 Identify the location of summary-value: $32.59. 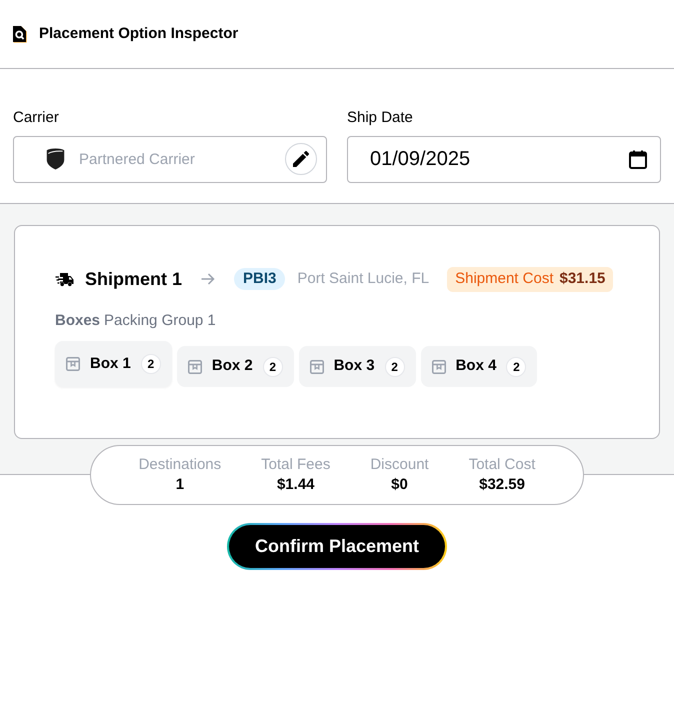
(502, 485).